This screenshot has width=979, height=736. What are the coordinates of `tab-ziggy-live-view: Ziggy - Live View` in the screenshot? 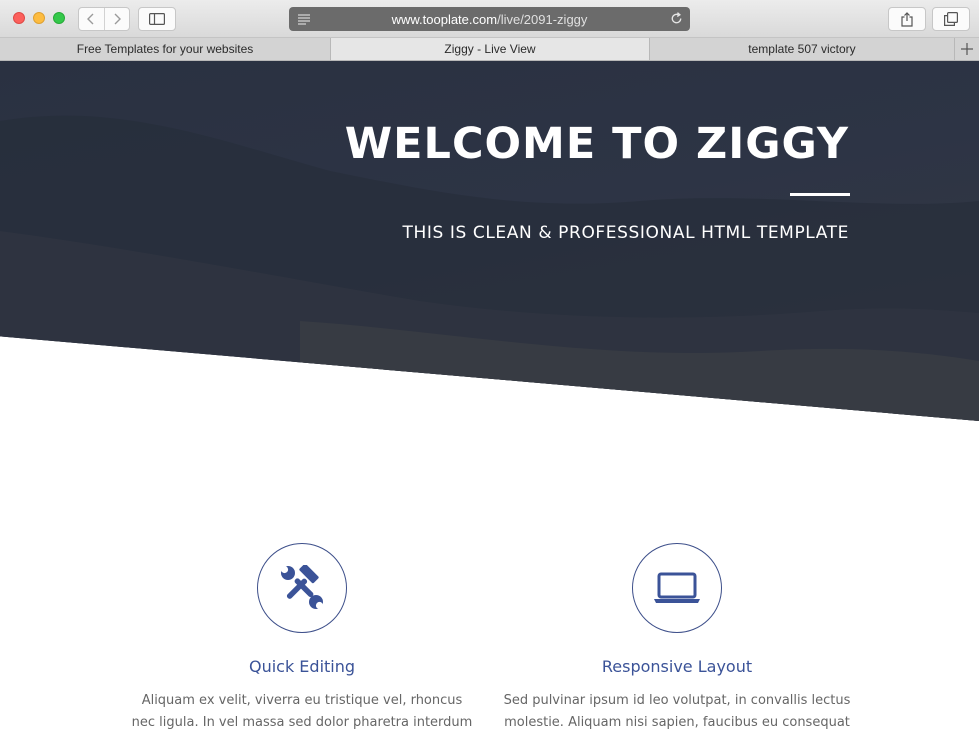 It's located at (490, 49).